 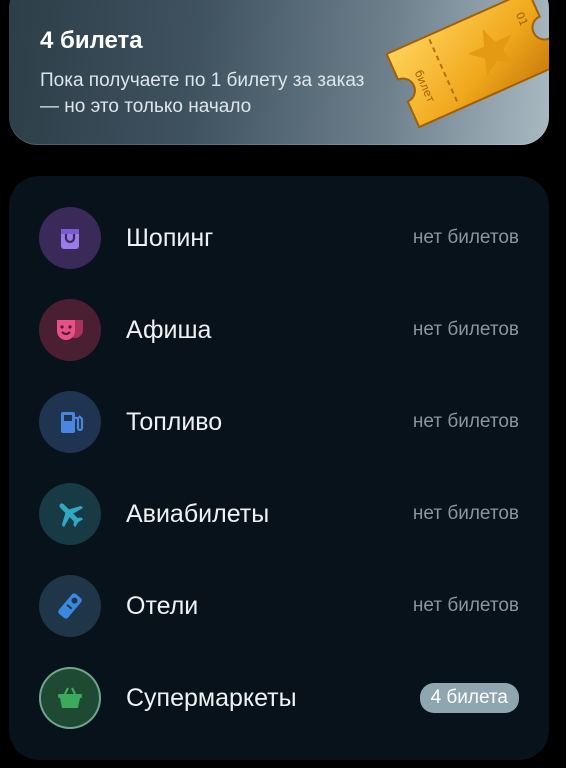 I want to click on category-row-shopping: Шопинг нет билетов, so click(x=279, y=238).